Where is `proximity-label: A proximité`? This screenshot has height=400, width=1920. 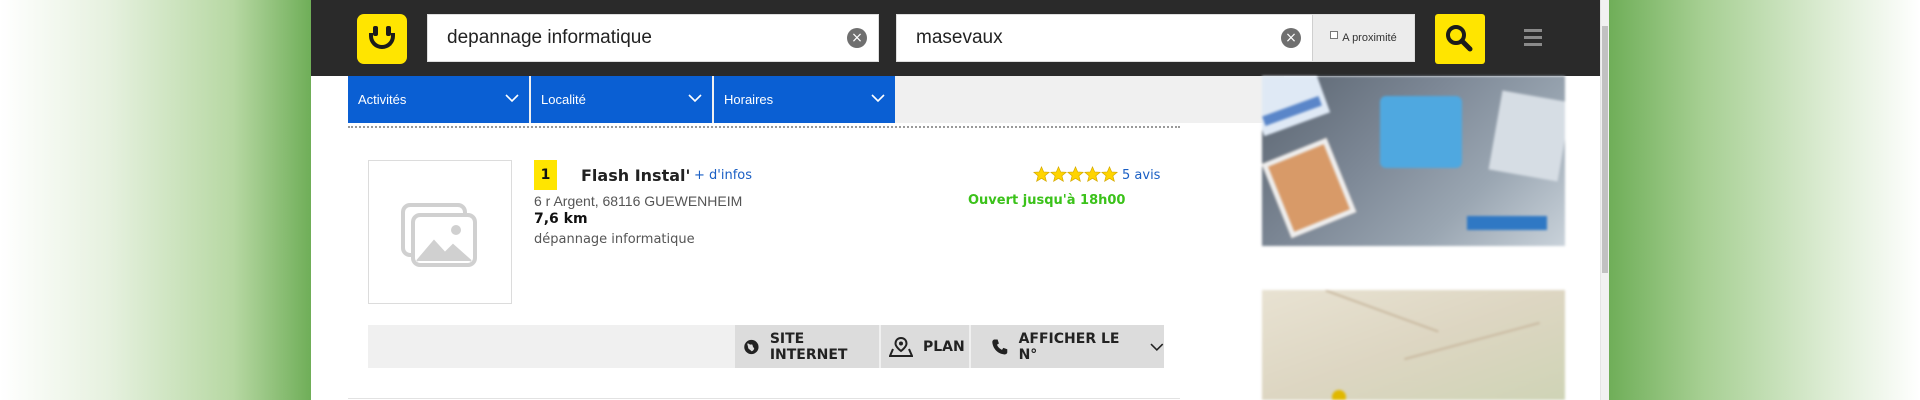 proximity-label: A proximité is located at coordinates (1369, 38).